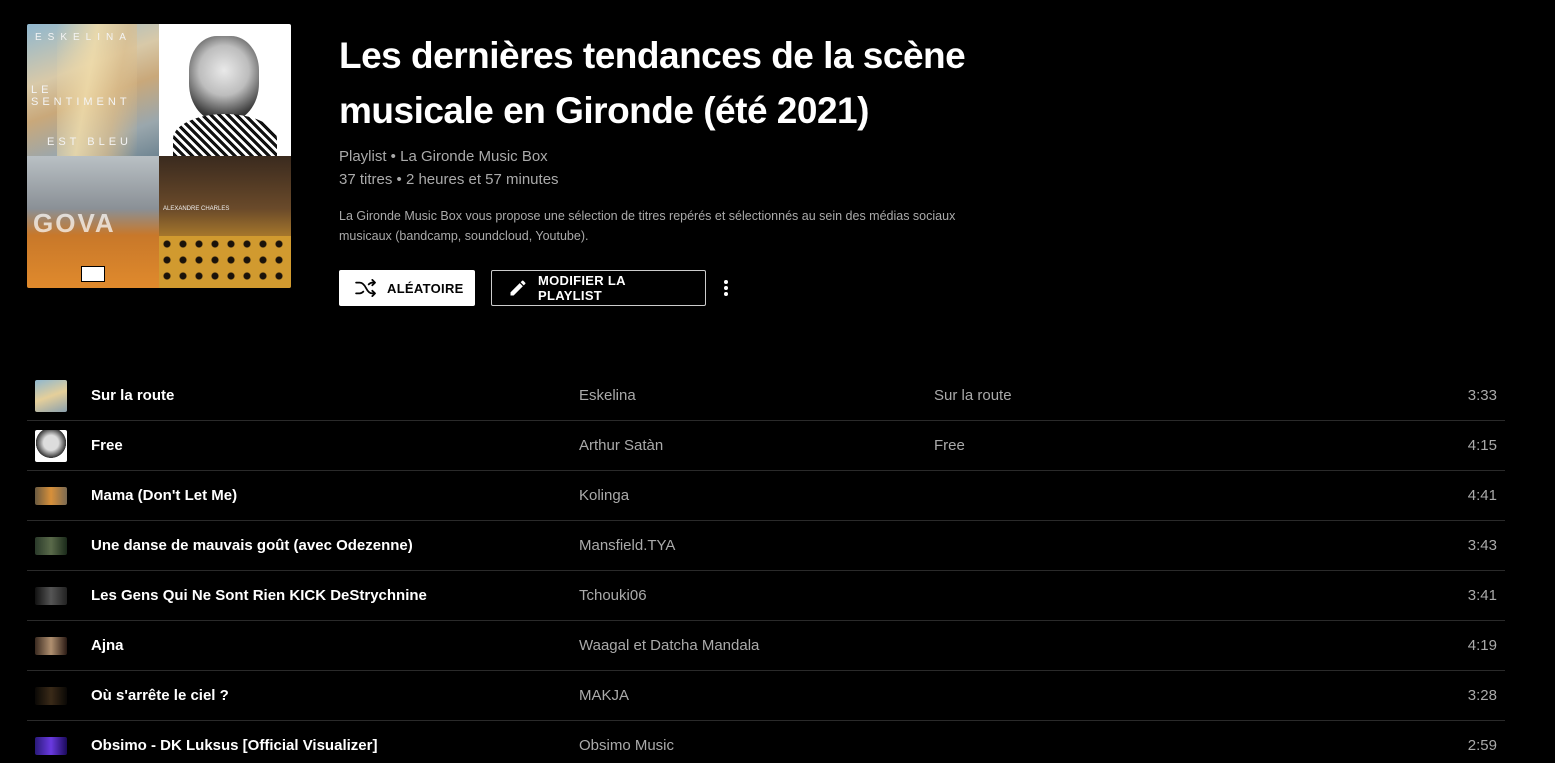  Describe the element at coordinates (74, 223) in the screenshot. I see `cover-tile-text: GOVA` at that location.